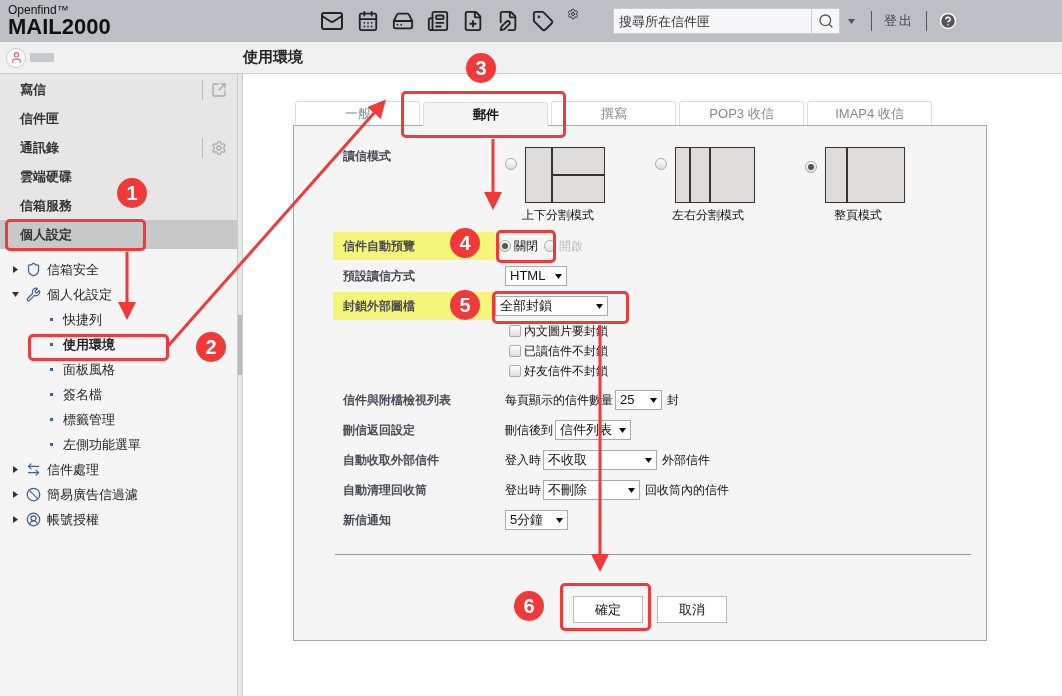 The width and height of the screenshot is (1062, 696). What do you see at coordinates (273, 57) in the screenshot?
I see `page-title: 使用環境` at bounding box center [273, 57].